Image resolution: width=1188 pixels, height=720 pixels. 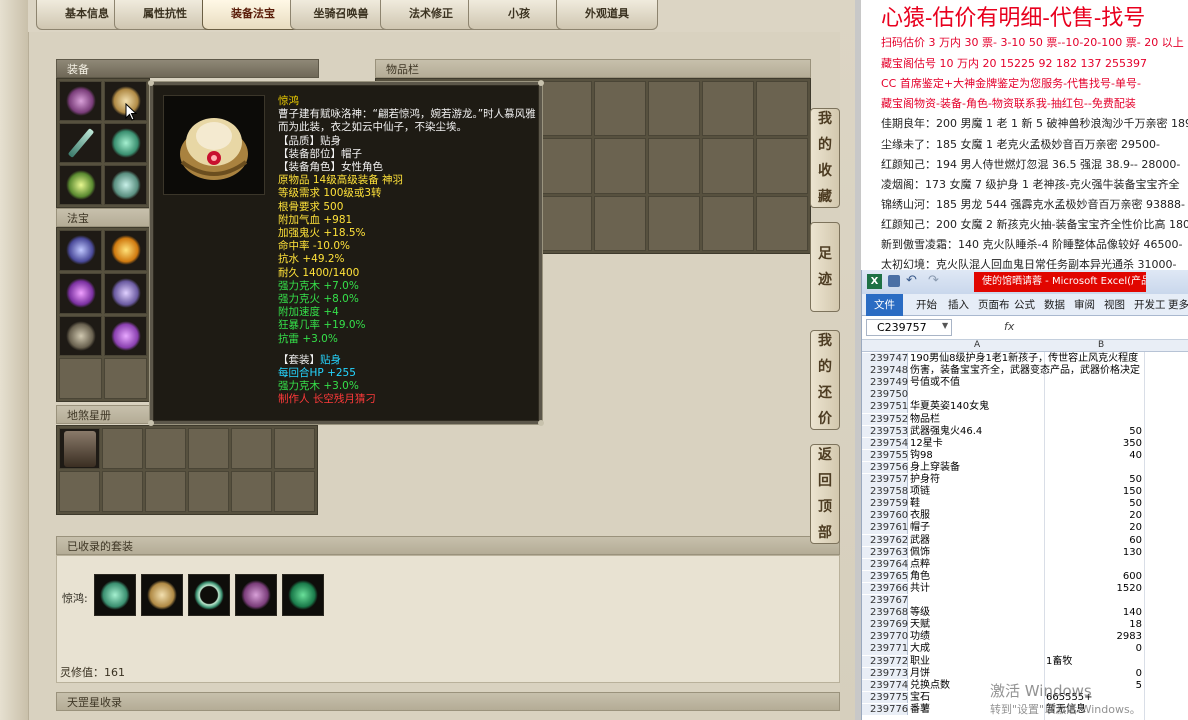 What do you see at coordinates (1094, 637) in the screenshot?
I see `cell-b: 2983` at bounding box center [1094, 637].